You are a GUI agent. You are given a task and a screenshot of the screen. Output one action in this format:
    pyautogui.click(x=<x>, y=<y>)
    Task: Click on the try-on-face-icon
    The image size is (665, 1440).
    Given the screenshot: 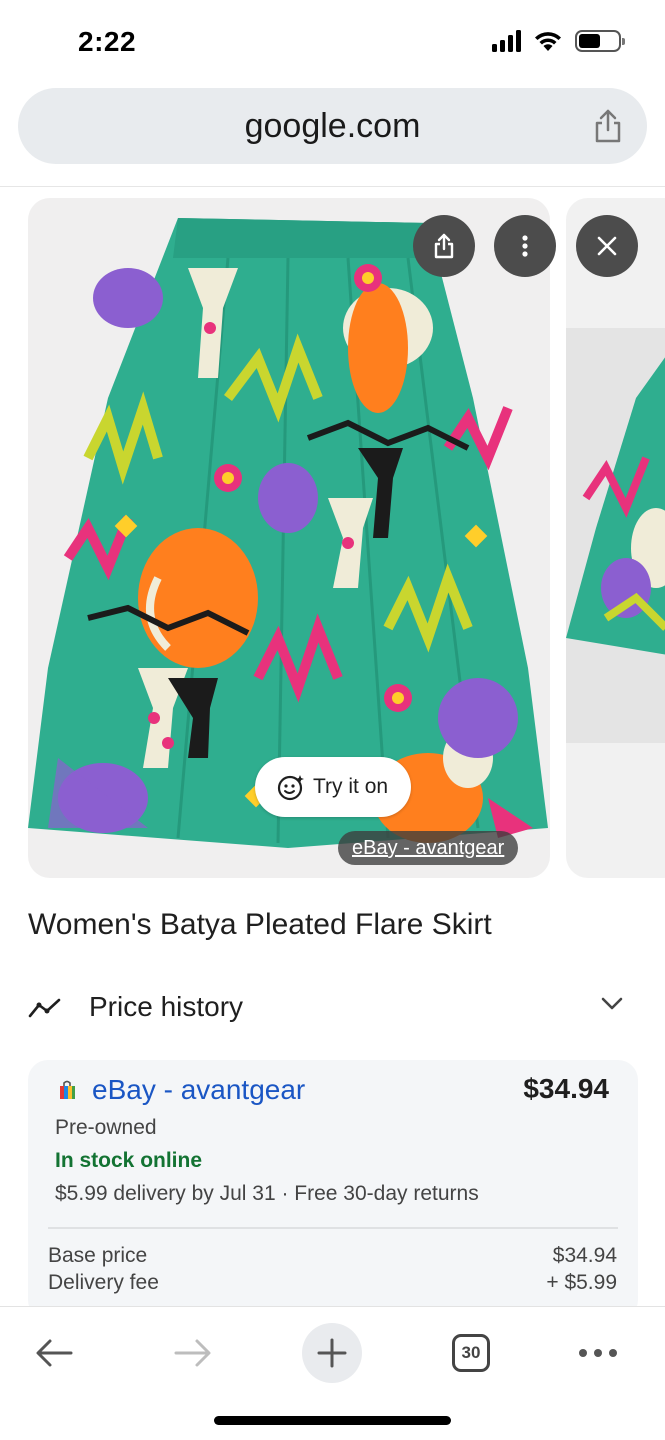 What is the action you would take?
    pyautogui.click(x=290, y=788)
    